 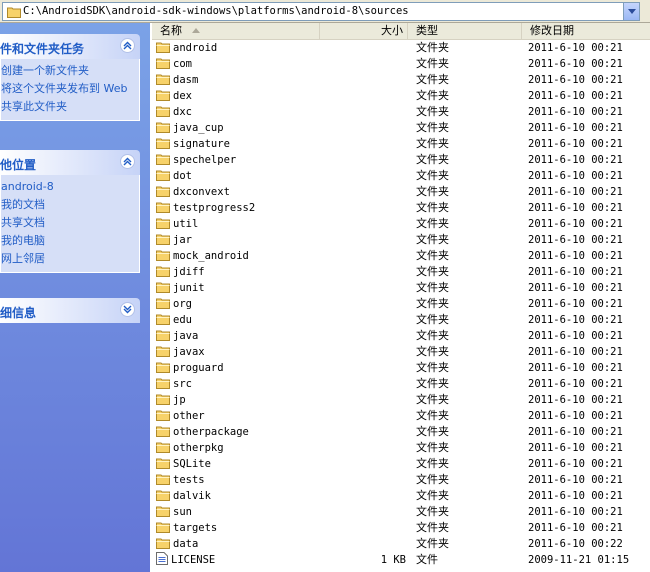 What do you see at coordinates (401, 512) in the screenshot?
I see `file-row: sun 文件夹 2011-6-10 00:21` at bounding box center [401, 512].